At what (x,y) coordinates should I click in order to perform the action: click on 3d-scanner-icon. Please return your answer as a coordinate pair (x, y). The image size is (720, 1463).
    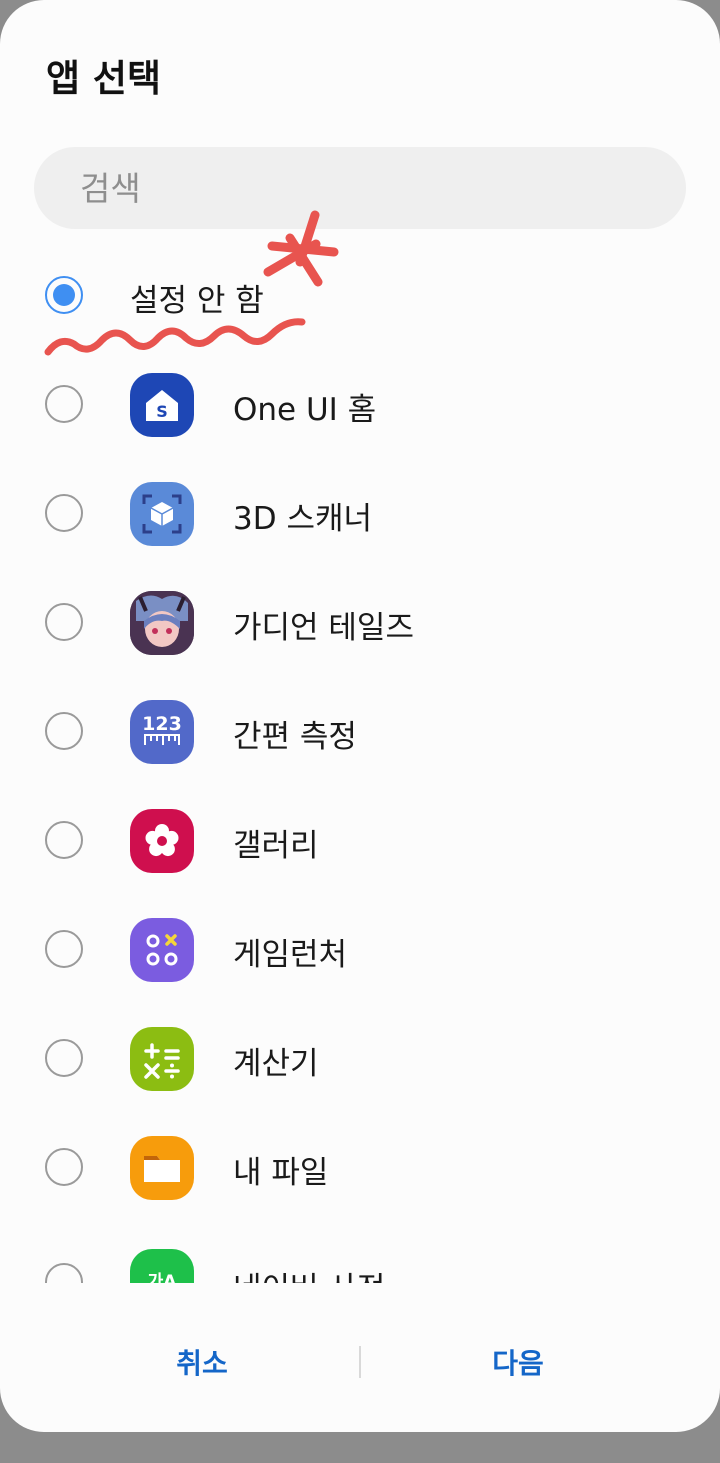
    Looking at the image, I should click on (162, 514).